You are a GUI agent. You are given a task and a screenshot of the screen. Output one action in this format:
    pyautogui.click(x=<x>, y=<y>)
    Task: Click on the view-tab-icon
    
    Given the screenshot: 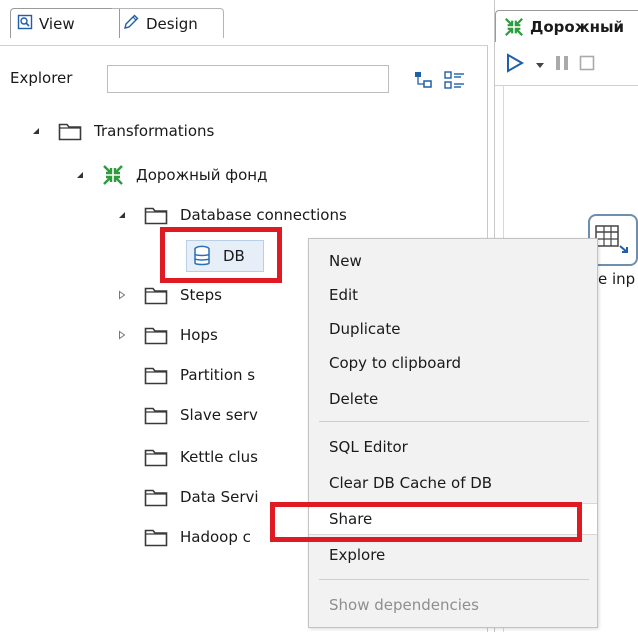 What is the action you would take?
    pyautogui.click(x=25, y=24)
    